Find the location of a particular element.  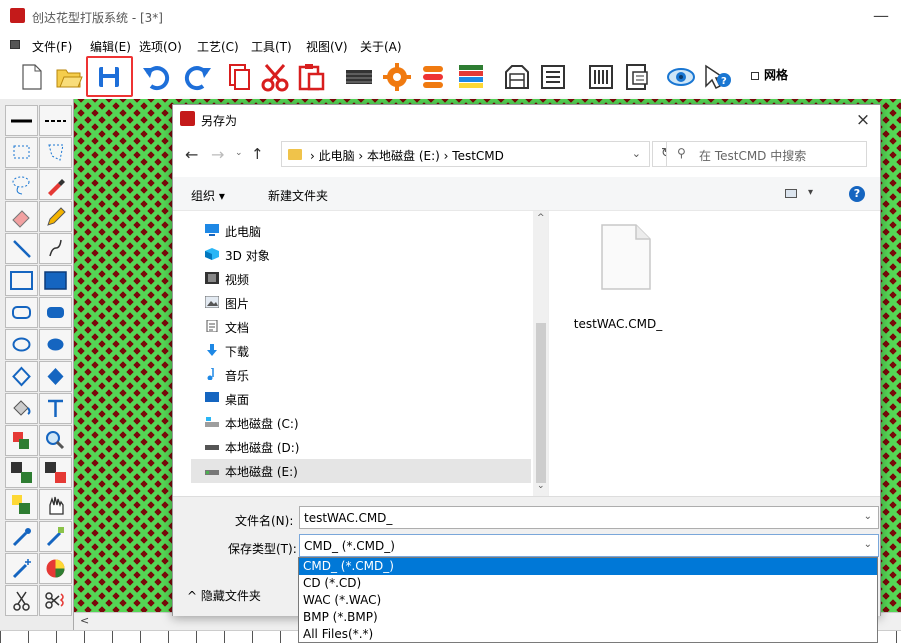

ellipse-outline-icon is located at coordinates (21, 344).